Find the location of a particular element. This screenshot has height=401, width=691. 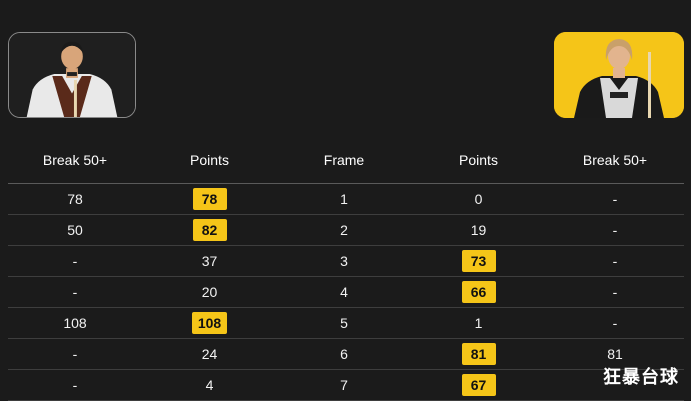

right-points-cell: 67 is located at coordinates (478, 385).